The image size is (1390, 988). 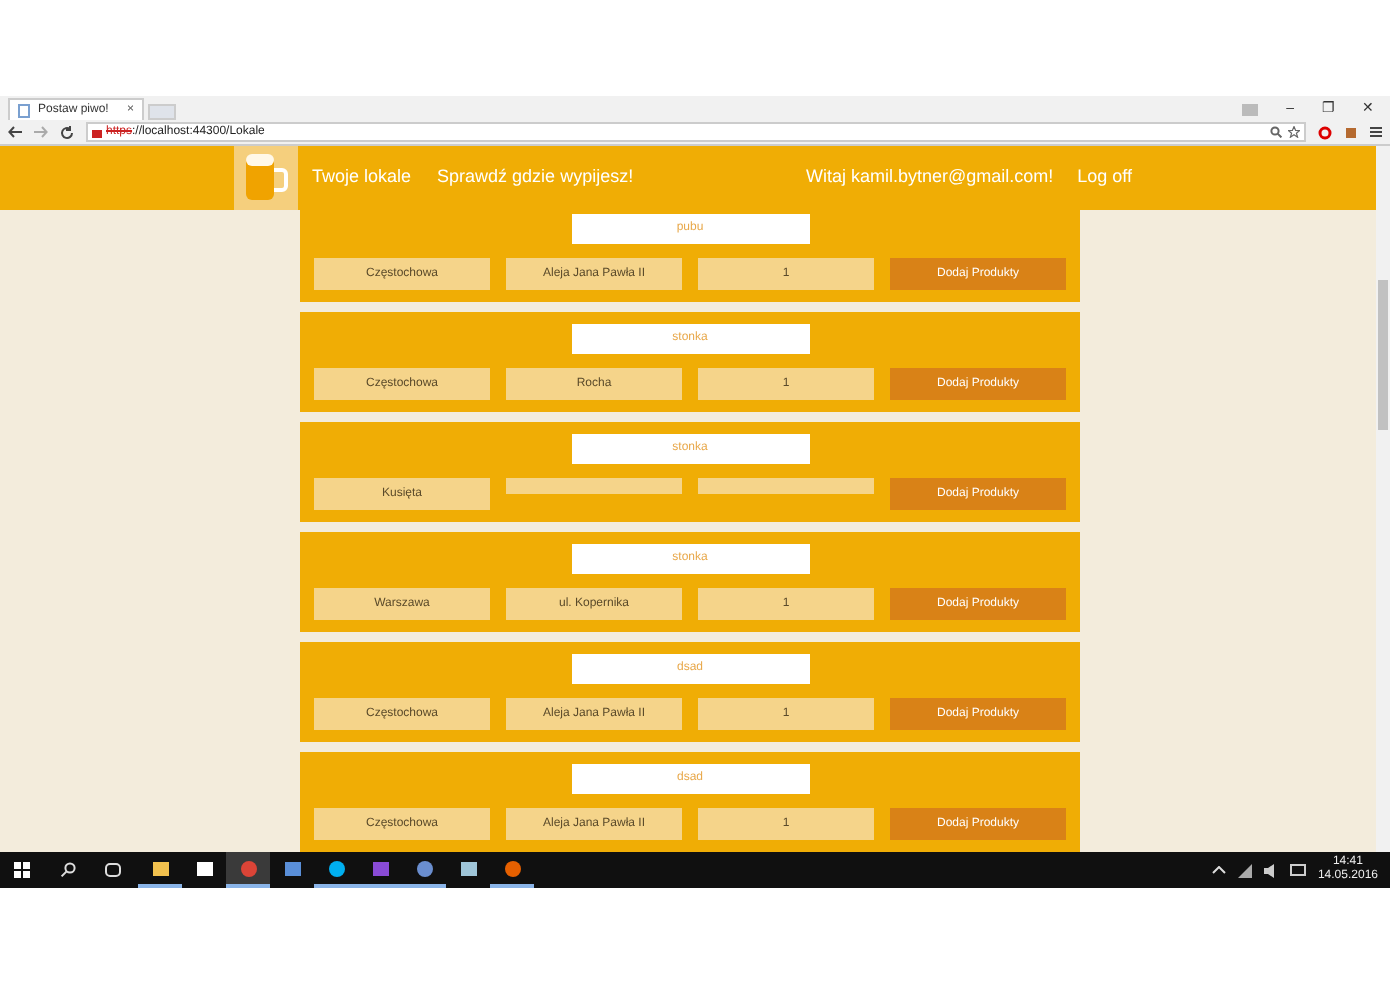 What do you see at coordinates (1244, 870) in the screenshot?
I see `network-icon` at bounding box center [1244, 870].